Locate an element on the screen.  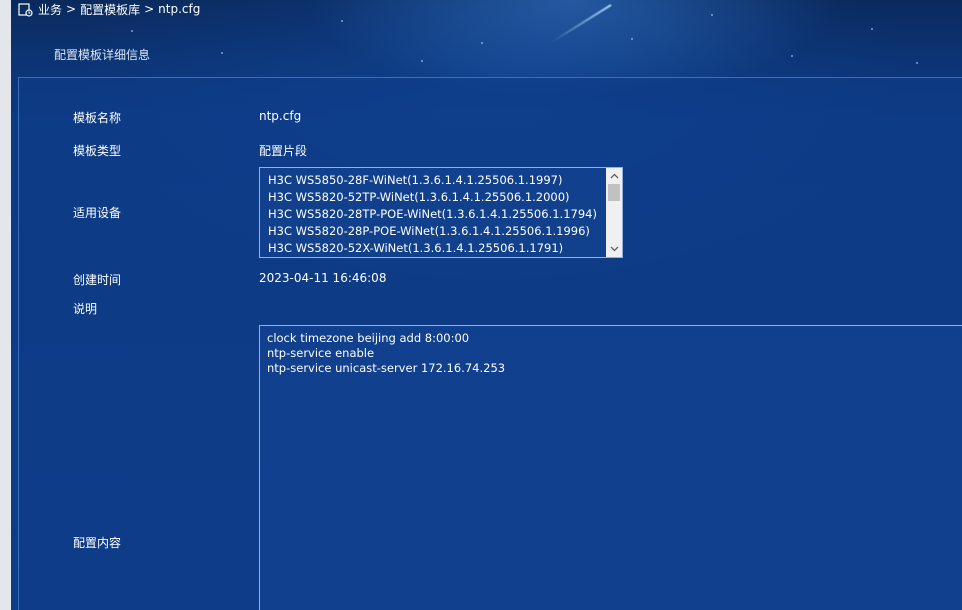
breadcrumb-item-current: ntp.cfg is located at coordinates (179, 9).